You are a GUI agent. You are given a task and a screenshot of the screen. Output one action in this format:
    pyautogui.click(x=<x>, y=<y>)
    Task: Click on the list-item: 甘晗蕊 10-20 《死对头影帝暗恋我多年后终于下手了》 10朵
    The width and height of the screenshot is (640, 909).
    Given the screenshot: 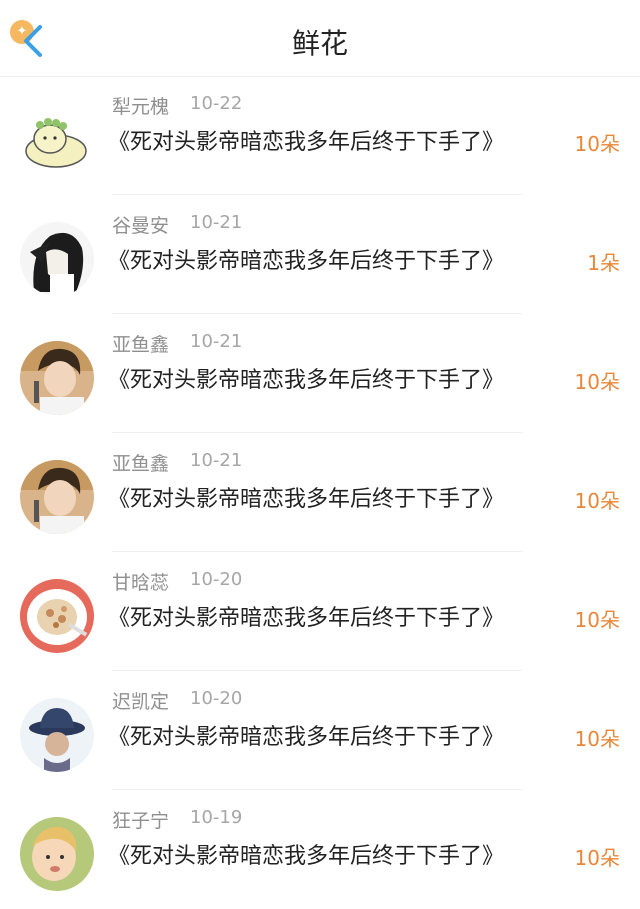 What is the action you would take?
    pyautogui.click(x=320, y=611)
    